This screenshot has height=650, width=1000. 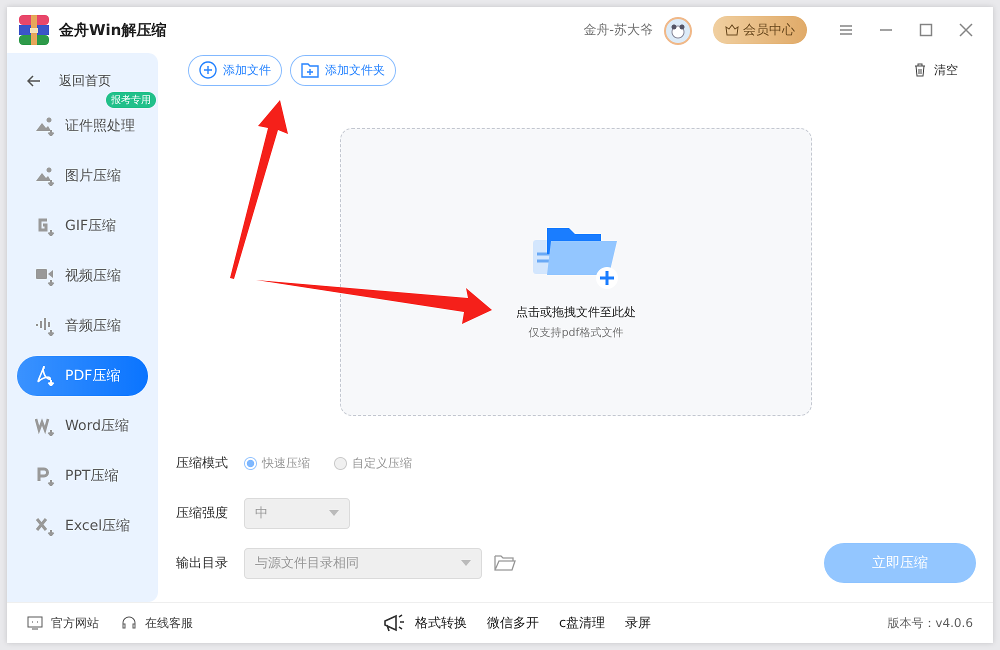 What do you see at coordinates (966, 30) in the screenshot?
I see `close-icon` at bounding box center [966, 30].